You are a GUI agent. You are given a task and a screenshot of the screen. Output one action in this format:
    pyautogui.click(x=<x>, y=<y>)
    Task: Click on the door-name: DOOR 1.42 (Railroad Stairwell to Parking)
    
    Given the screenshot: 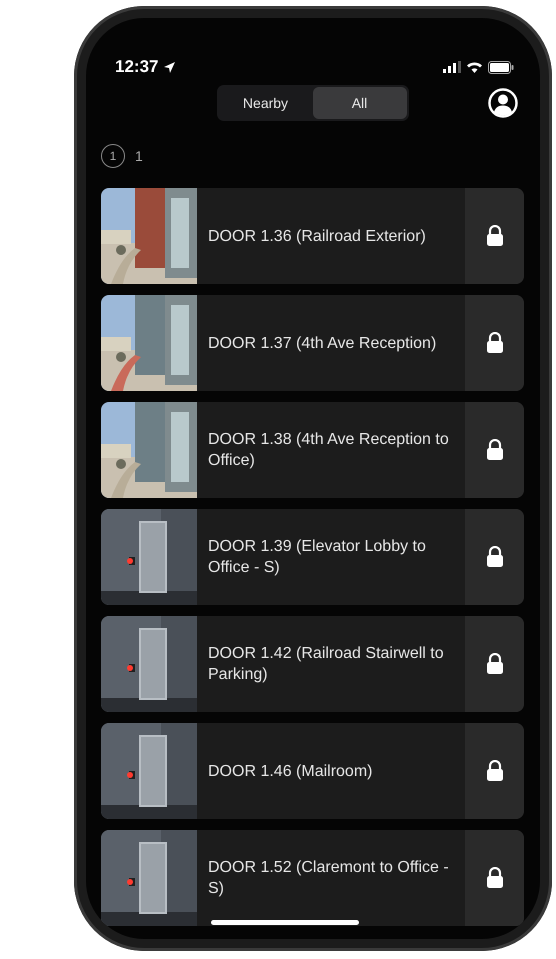 What is the action you would take?
    pyautogui.click(x=326, y=664)
    